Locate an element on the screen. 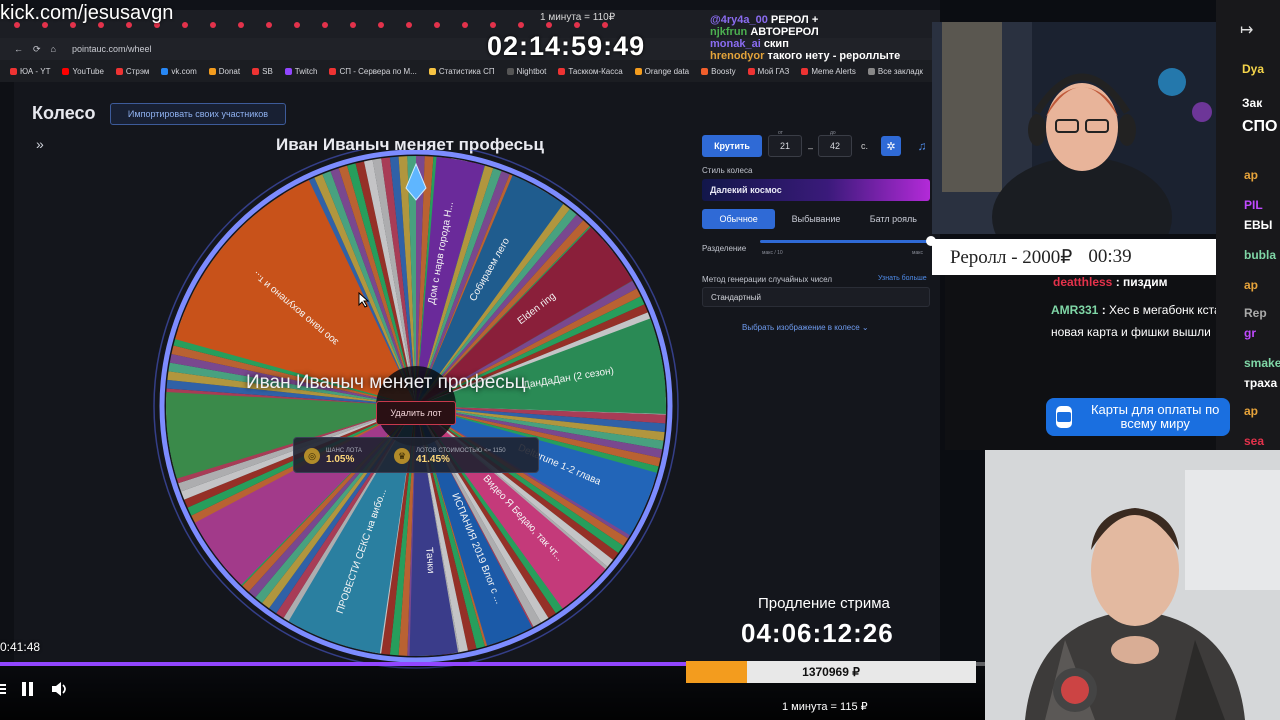 This screenshot has width=1280, height=720. mode-tabs: Обычное Выбывание Батл рояль is located at coordinates (816, 219).